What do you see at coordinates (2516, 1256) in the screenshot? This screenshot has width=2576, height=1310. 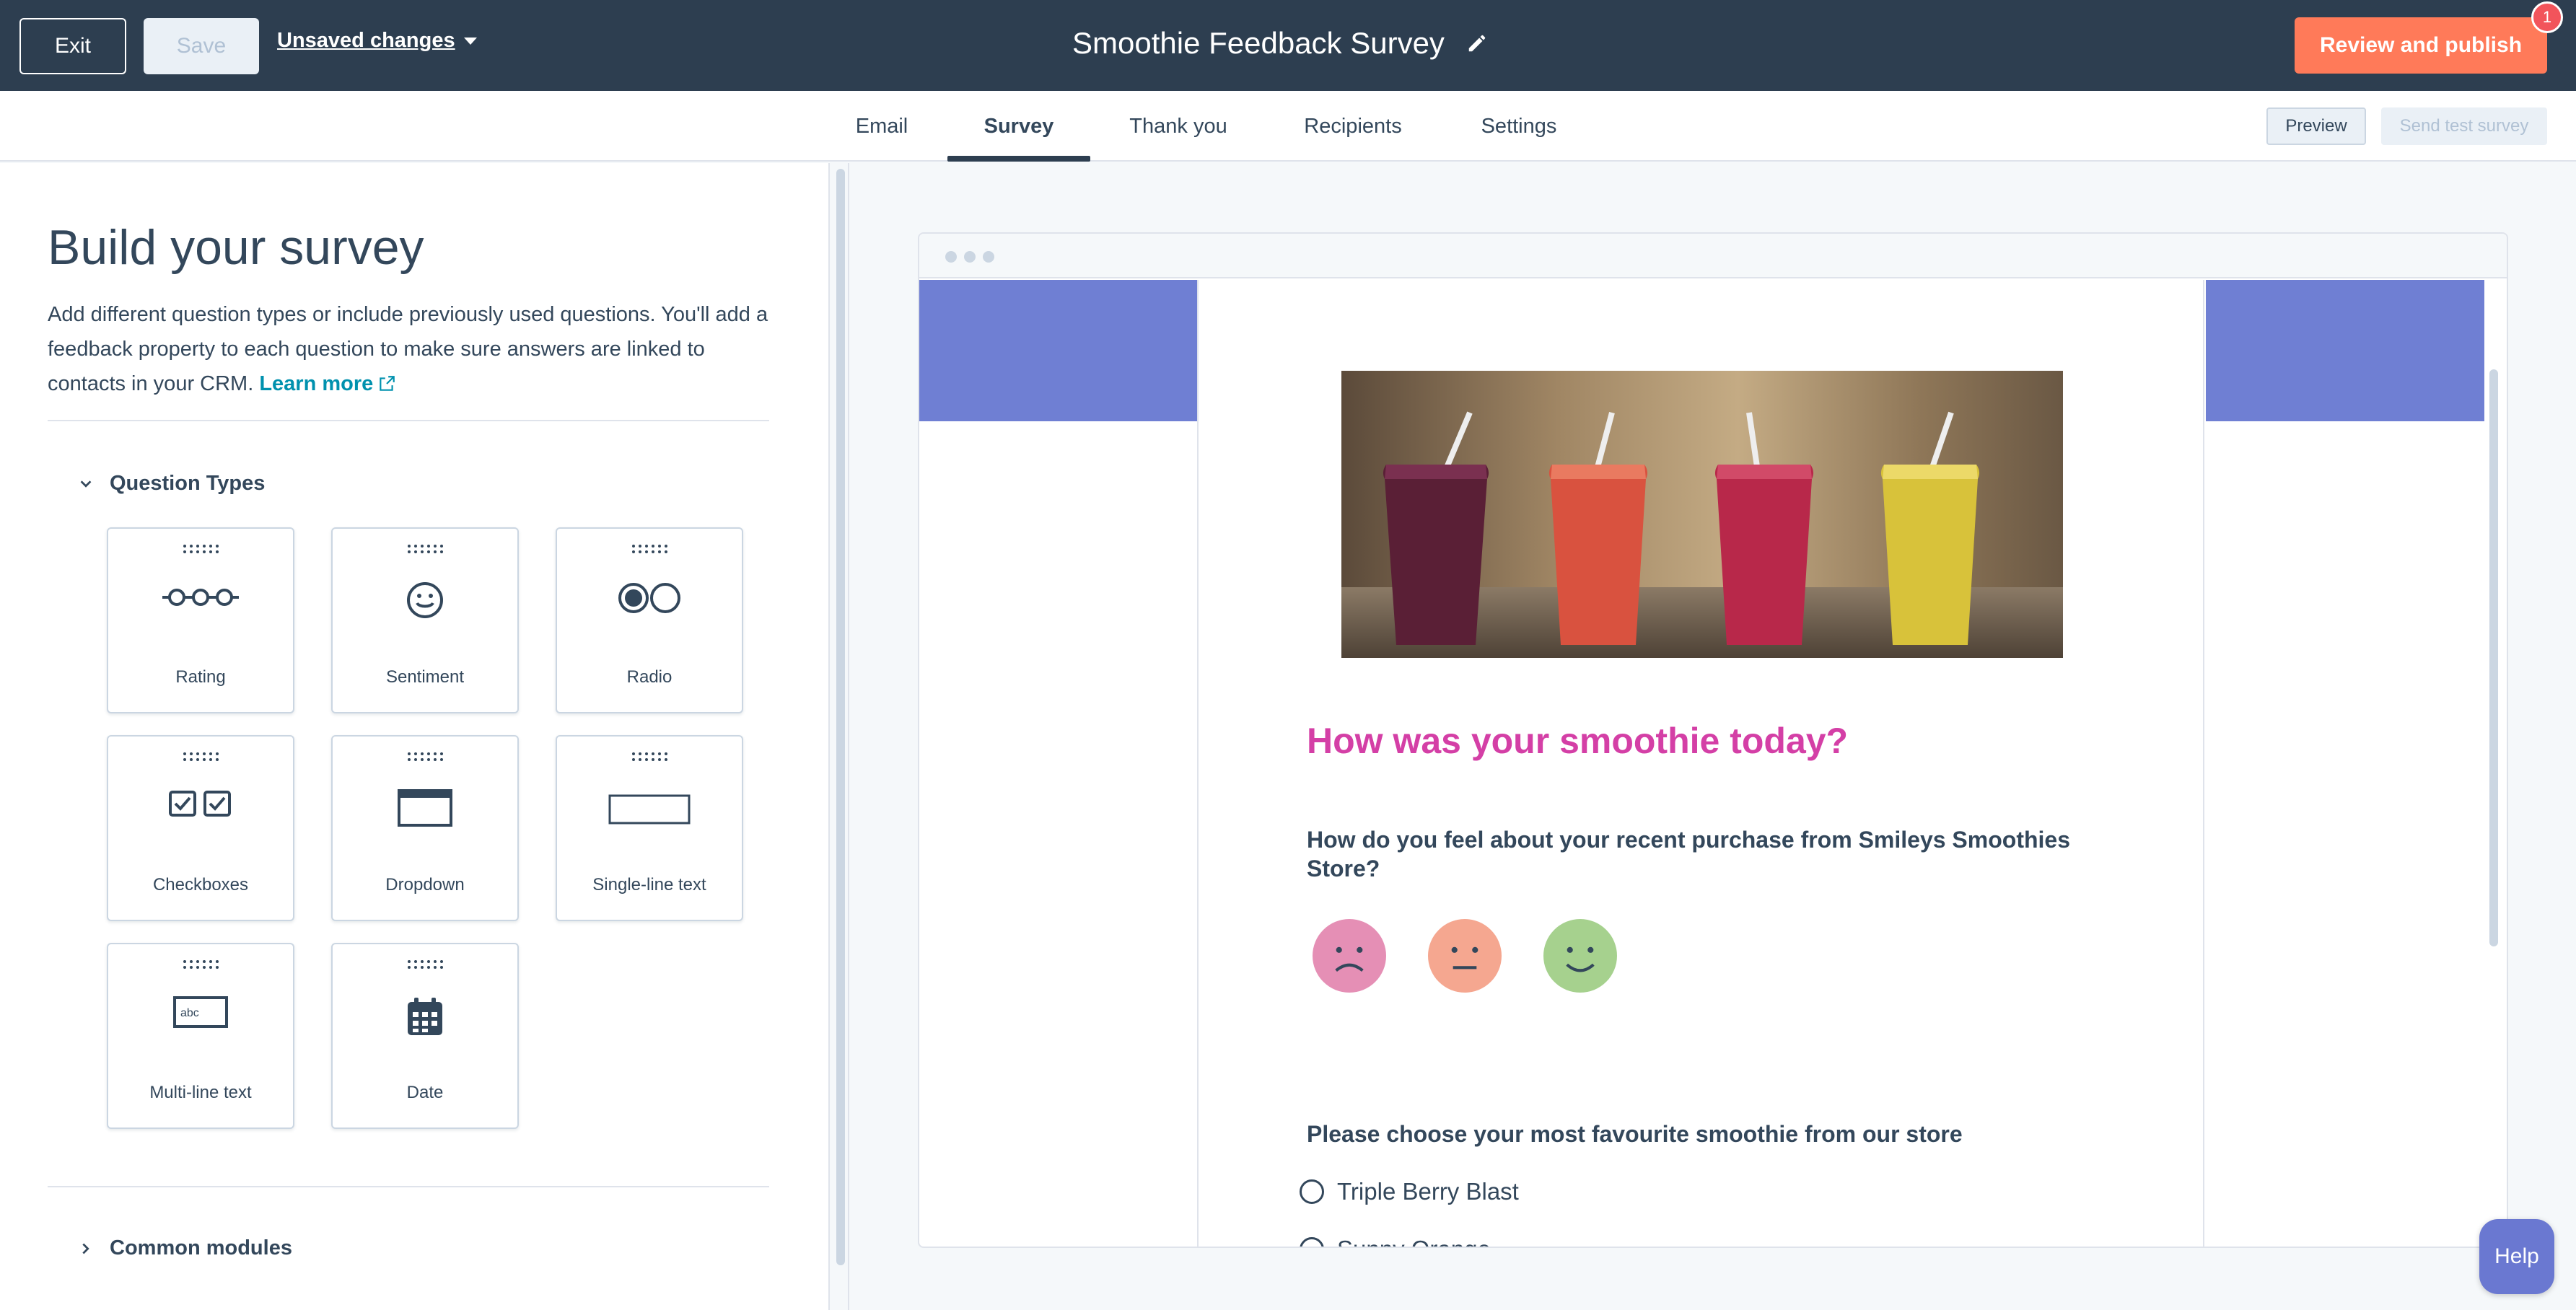 I see `help-button: Help` at bounding box center [2516, 1256].